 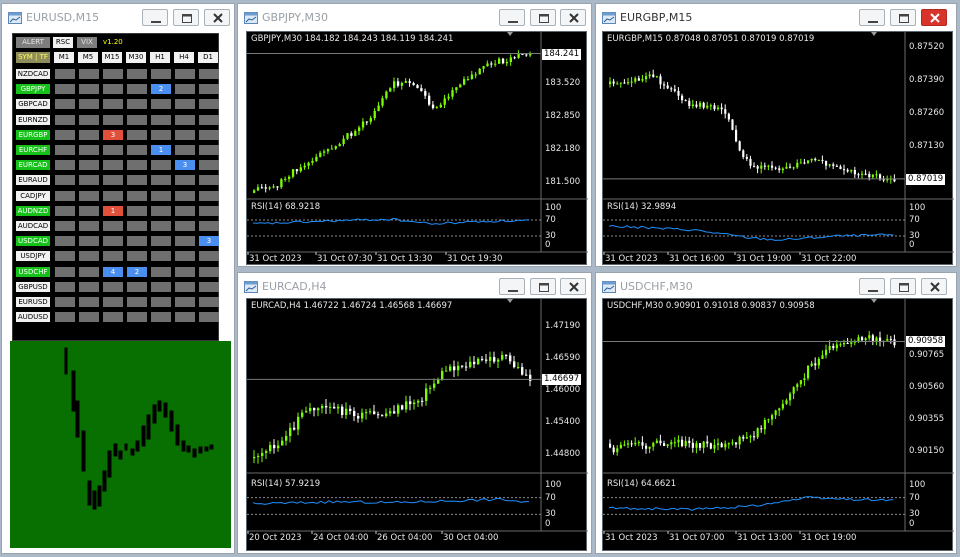 What do you see at coordinates (33, 271) in the screenshot?
I see `pair-button: USDCHF` at bounding box center [33, 271].